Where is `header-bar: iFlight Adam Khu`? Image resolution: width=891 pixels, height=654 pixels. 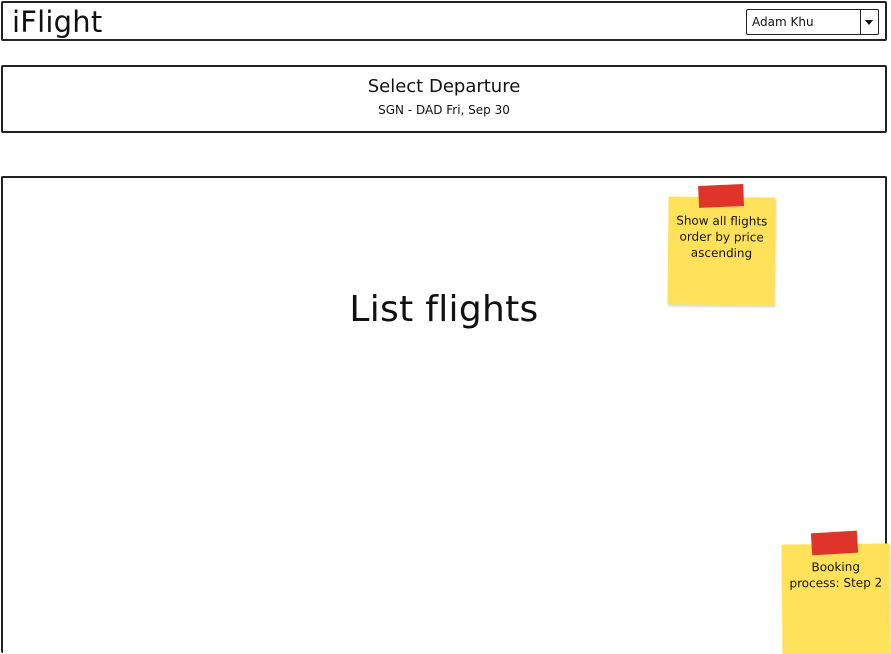
header-bar: iFlight Adam Khu is located at coordinates (444, 21).